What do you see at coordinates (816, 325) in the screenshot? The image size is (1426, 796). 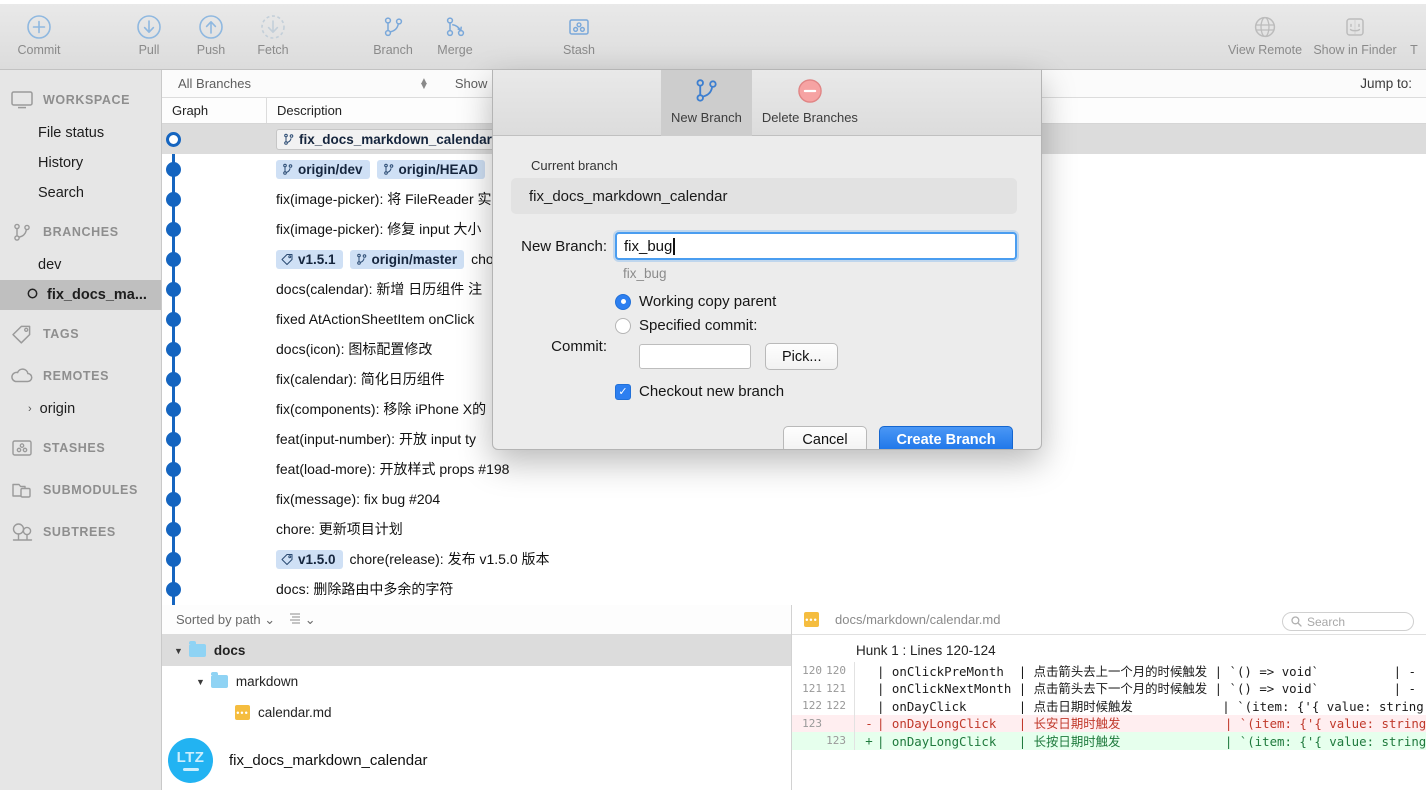 I see `radio-specified-commit: Specified commit:` at bounding box center [816, 325].